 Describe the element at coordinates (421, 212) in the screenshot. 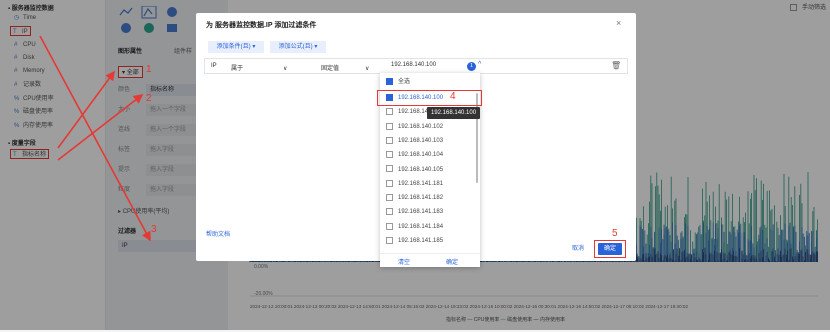

I see `option-label: 192.168.141.183` at that location.